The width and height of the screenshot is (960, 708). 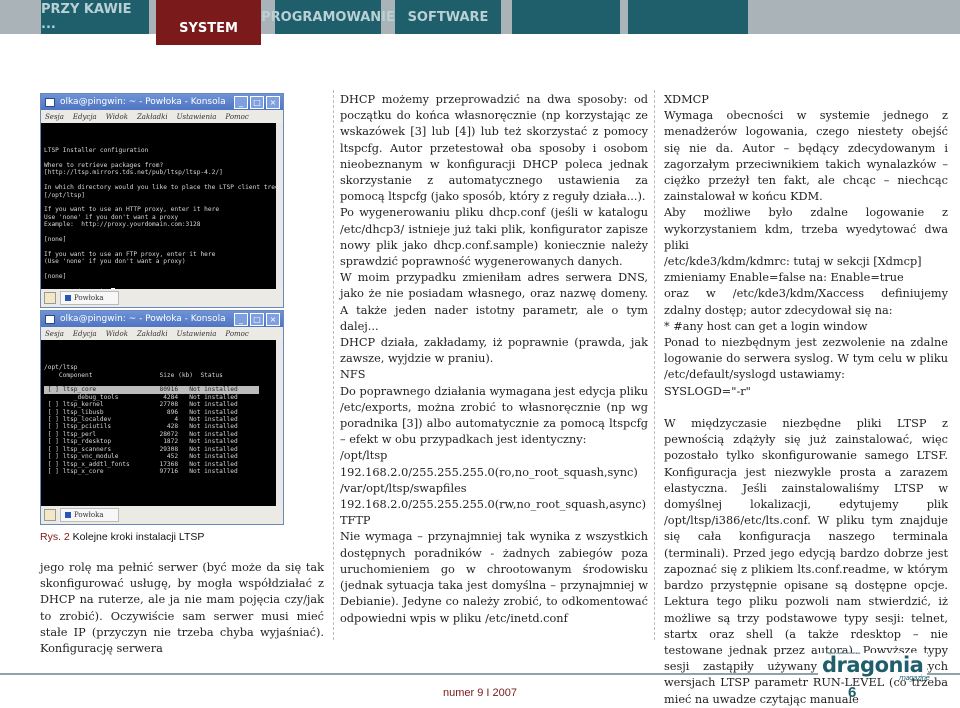 What do you see at coordinates (162, 397) in the screenshot?
I see `table-row: _debug_tools 4284 Not installed` at bounding box center [162, 397].